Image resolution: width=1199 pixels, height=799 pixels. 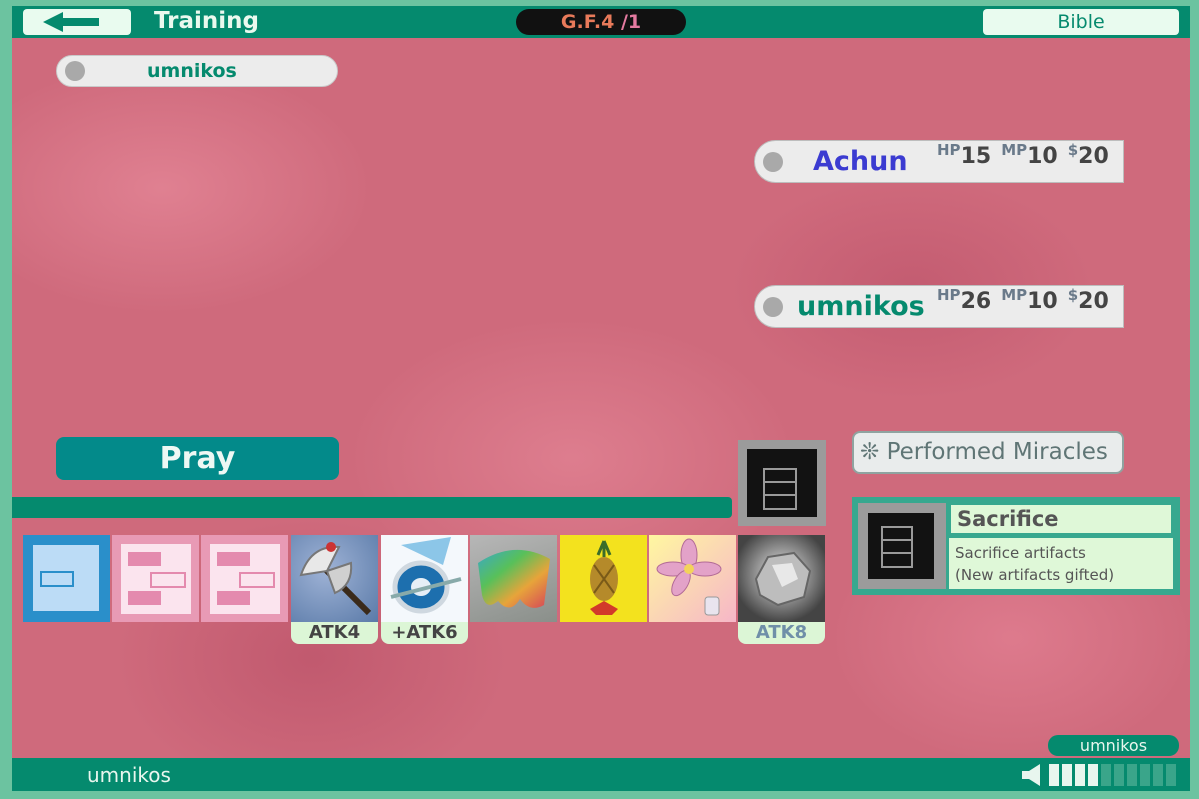 I want to click on hand-slot-axe, so click(x=334, y=578).